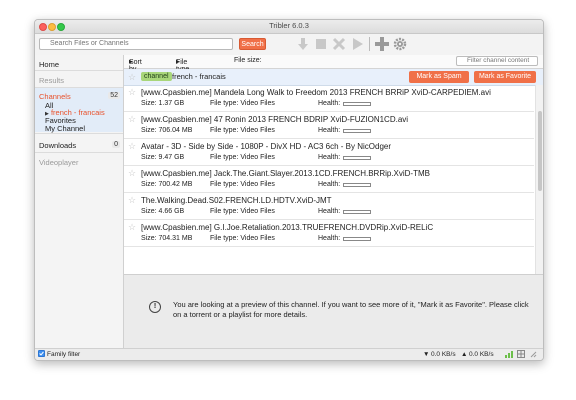  What do you see at coordinates (443, 354) in the screenshot?
I see `download-rate: 0.0 KB/s` at bounding box center [443, 354].